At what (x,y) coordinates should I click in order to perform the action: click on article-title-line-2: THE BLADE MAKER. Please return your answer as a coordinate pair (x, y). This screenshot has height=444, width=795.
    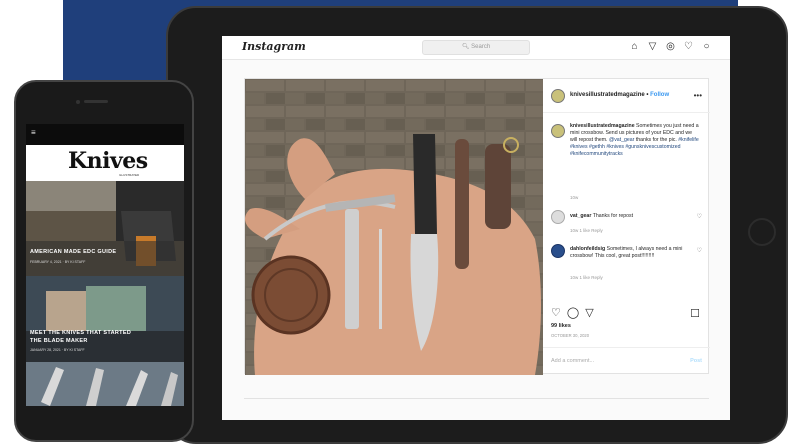
    Looking at the image, I should click on (59, 341).